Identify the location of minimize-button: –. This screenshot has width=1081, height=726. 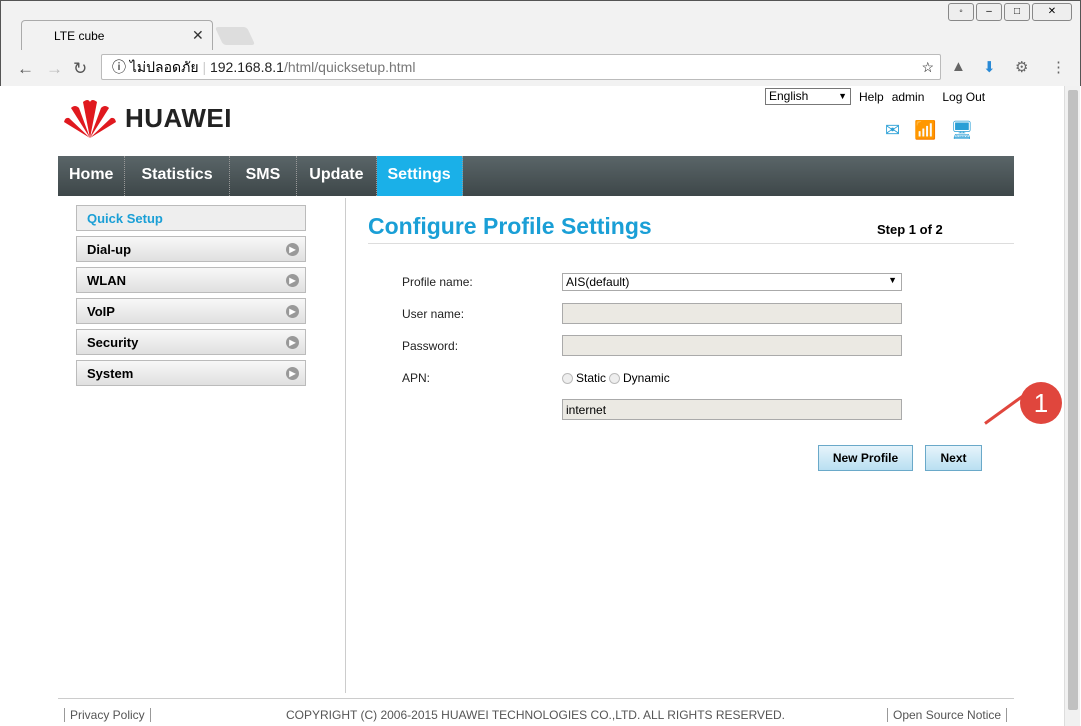
(989, 12).